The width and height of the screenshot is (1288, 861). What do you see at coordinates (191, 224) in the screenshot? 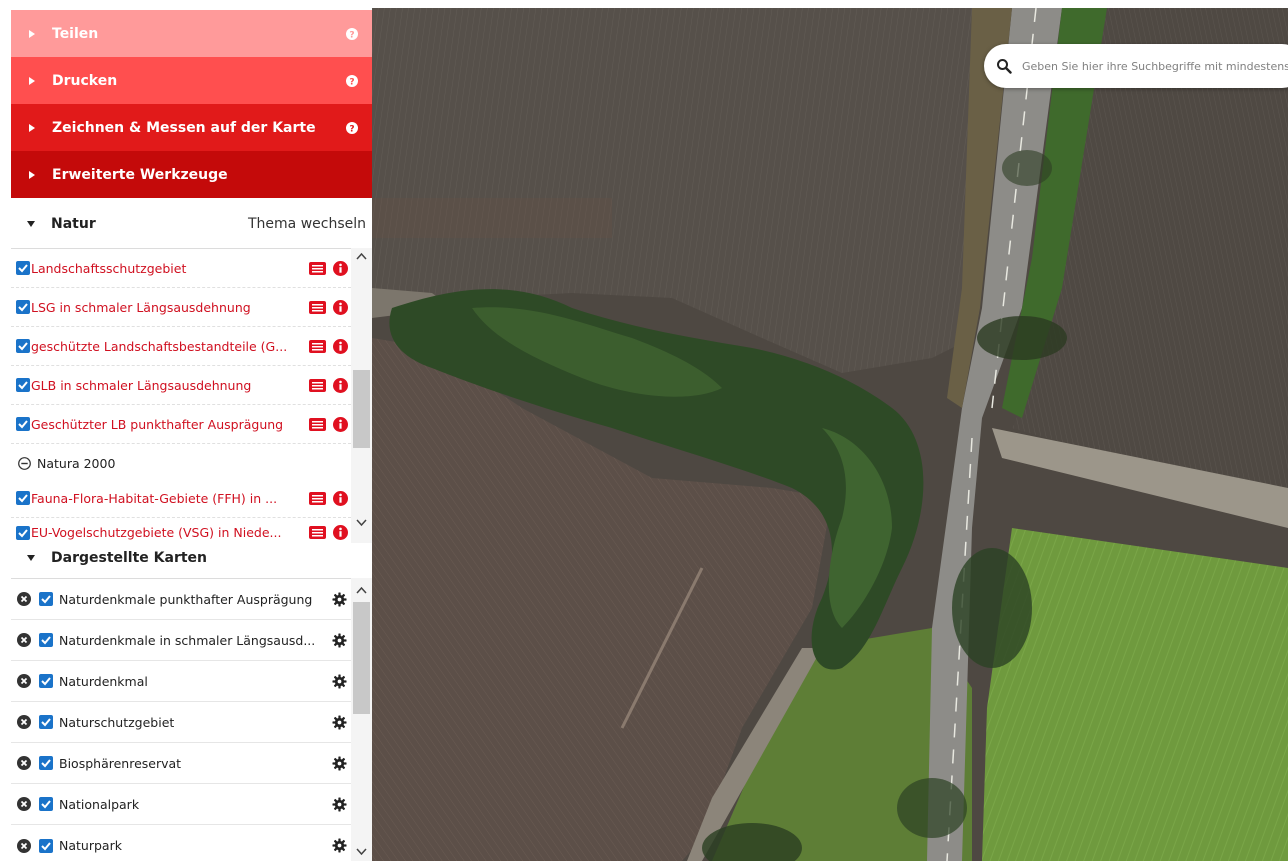
I see `theme-section-header: Natur Thema wechseln` at bounding box center [191, 224].